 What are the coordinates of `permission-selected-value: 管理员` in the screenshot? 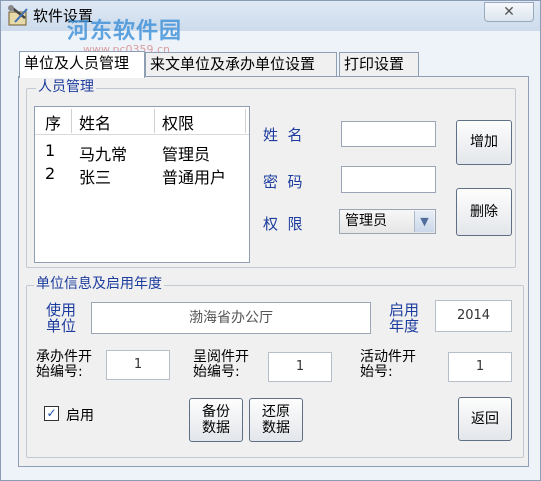 It's located at (366, 221).